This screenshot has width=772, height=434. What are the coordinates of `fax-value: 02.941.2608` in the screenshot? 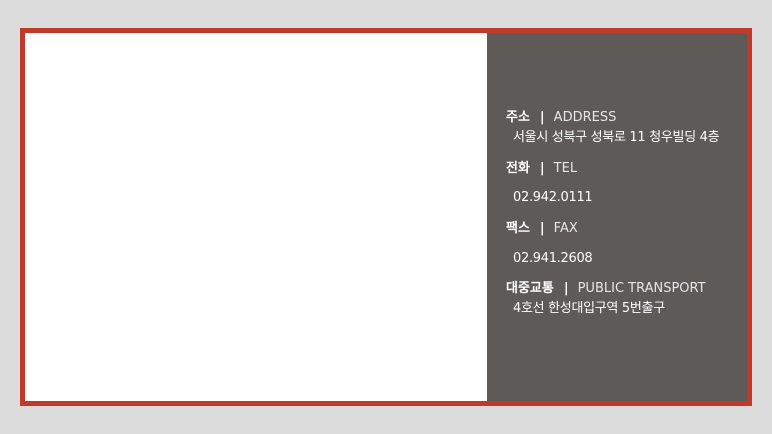 It's located at (553, 258).